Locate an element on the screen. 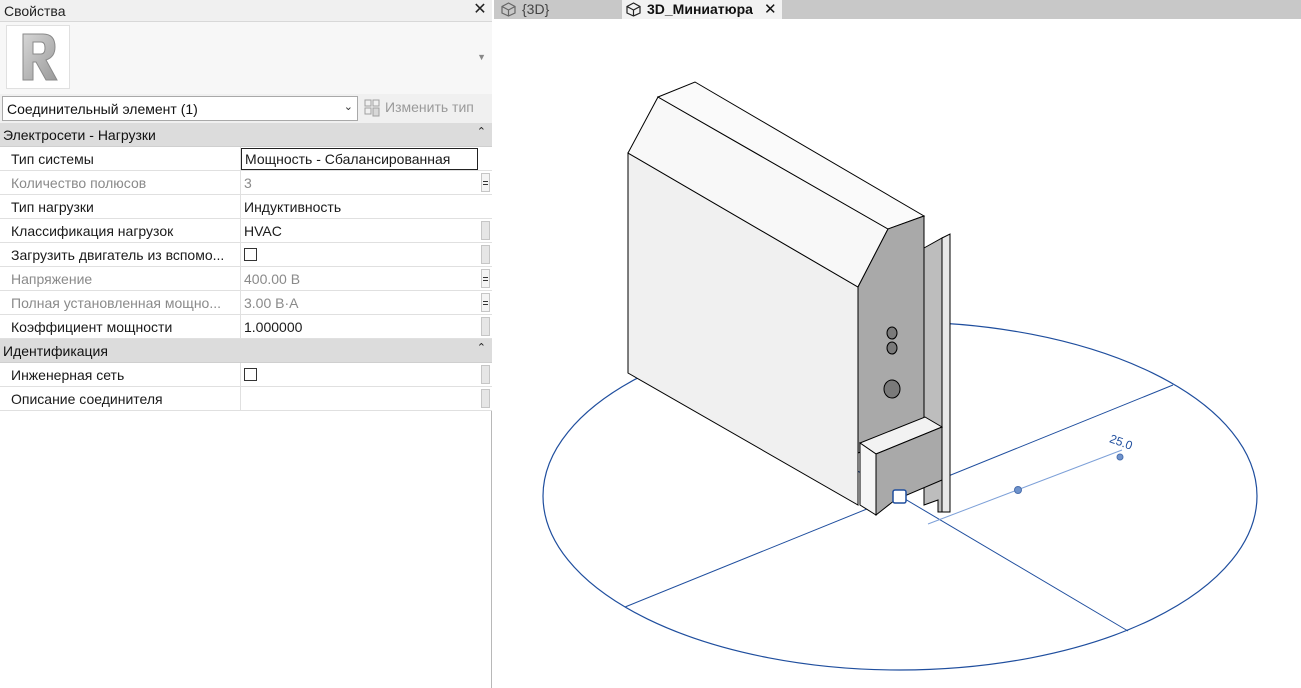  model-lower-block-front is located at coordinates (868, 479).